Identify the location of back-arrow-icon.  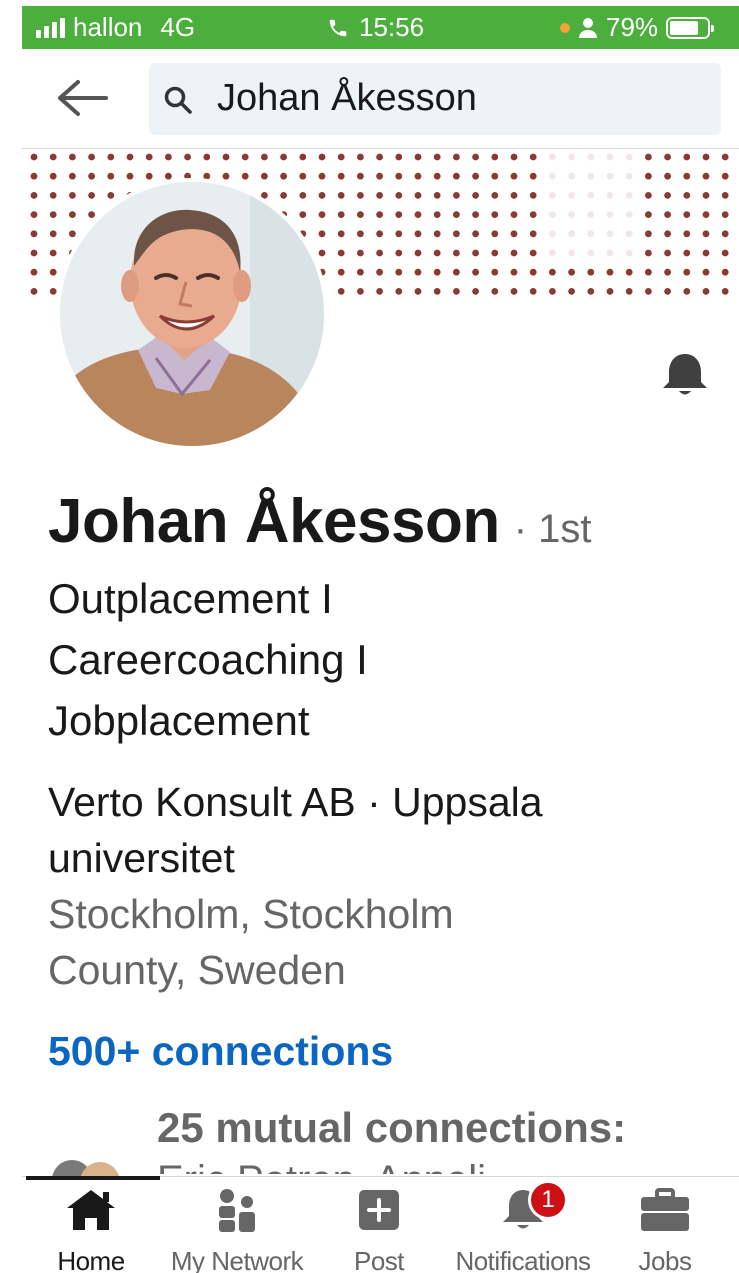
(82, 98).